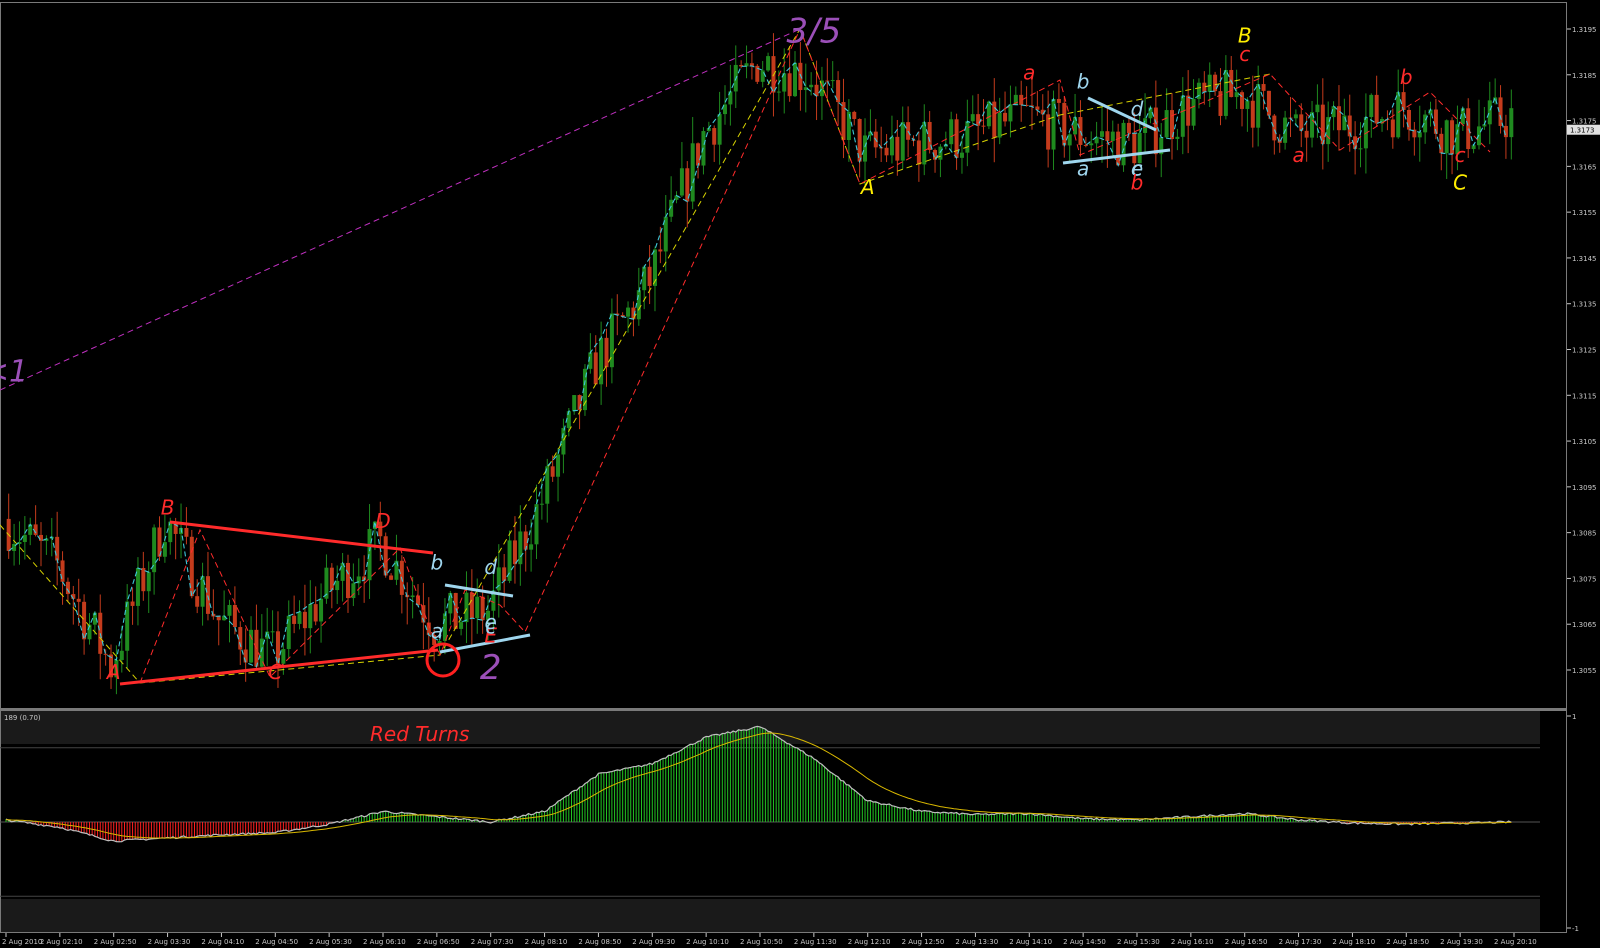 This screenshot has height=948, width=1600. I want to click on time-tick-label: 2 Aug 06:50, so click(438, 942).